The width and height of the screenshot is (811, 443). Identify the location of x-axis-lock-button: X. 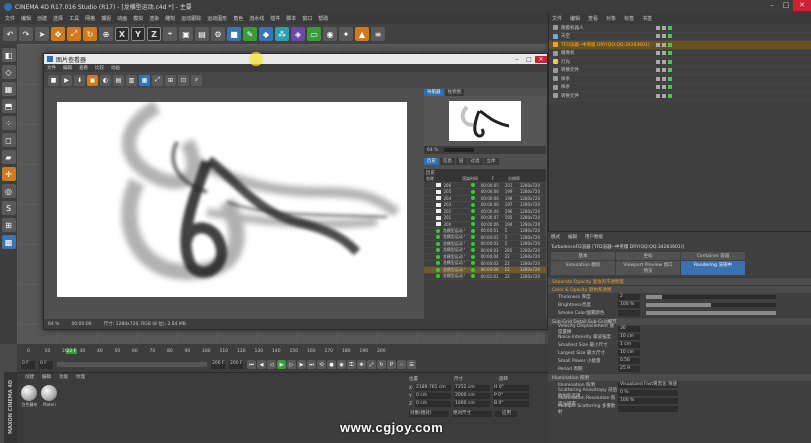
(122, 34).